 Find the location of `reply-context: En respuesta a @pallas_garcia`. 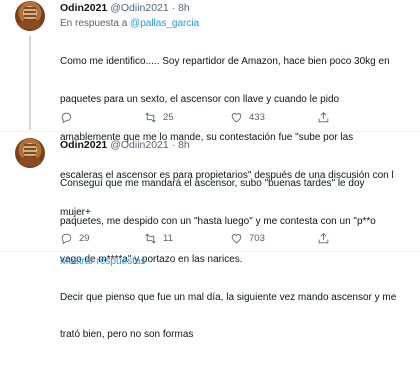

reply-context: En respuesta a @pallas_garcia is located at coordinates (236, 23).